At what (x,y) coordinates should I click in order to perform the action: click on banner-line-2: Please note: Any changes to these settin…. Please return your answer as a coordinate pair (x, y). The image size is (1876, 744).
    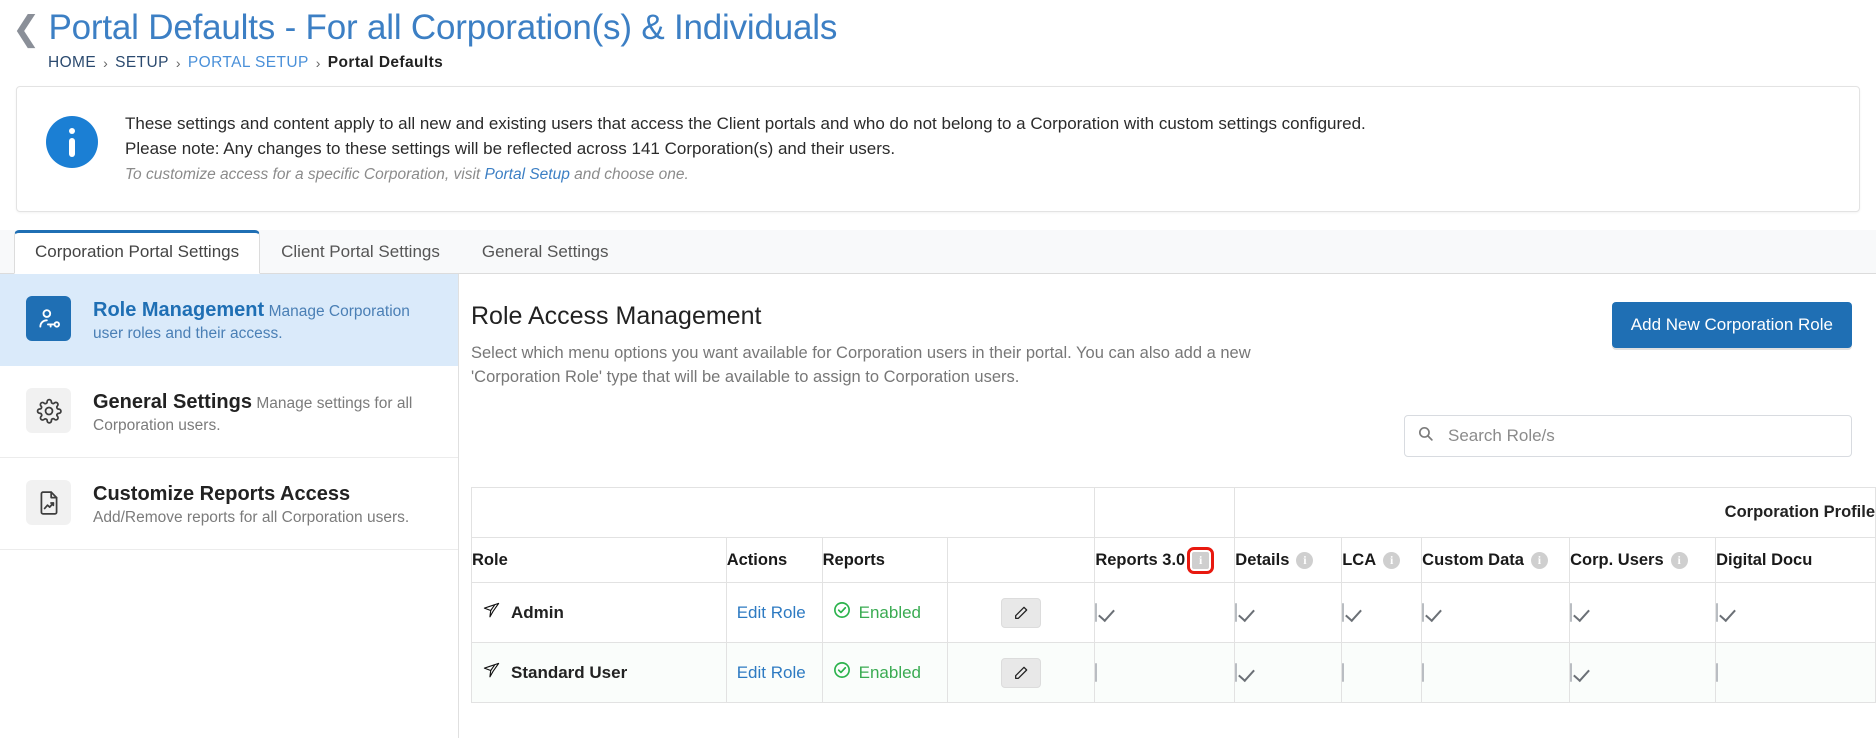
    Looking at the image, I should click on (510, 148).